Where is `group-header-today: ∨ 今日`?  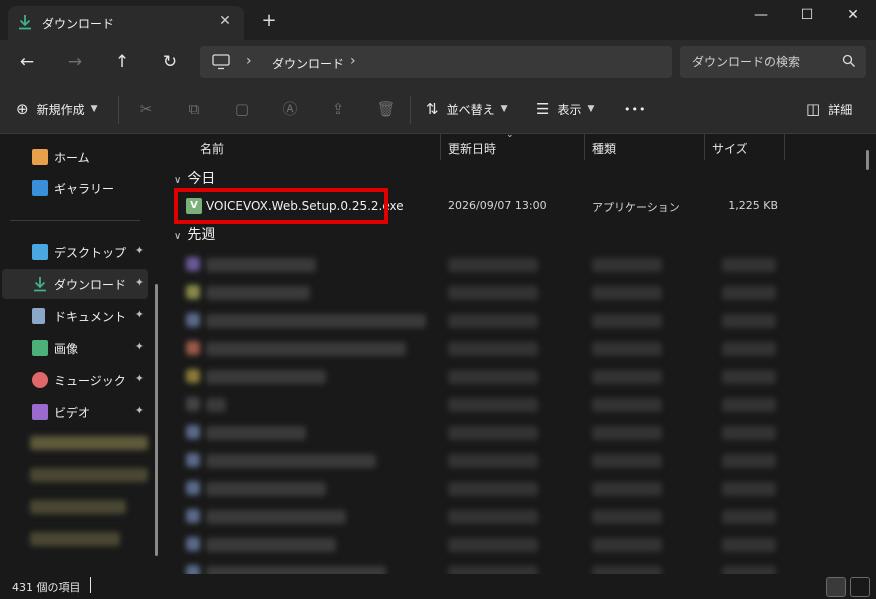 group-header-today: ∨ 今日 is located at coordinates (194, 178).